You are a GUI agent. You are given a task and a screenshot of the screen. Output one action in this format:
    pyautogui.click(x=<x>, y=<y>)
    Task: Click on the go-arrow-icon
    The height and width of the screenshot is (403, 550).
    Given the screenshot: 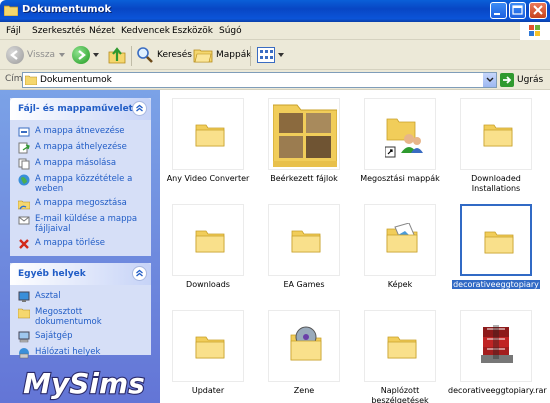 What is the action you would take?
    pyautogui.click(x=507, y=80)
    